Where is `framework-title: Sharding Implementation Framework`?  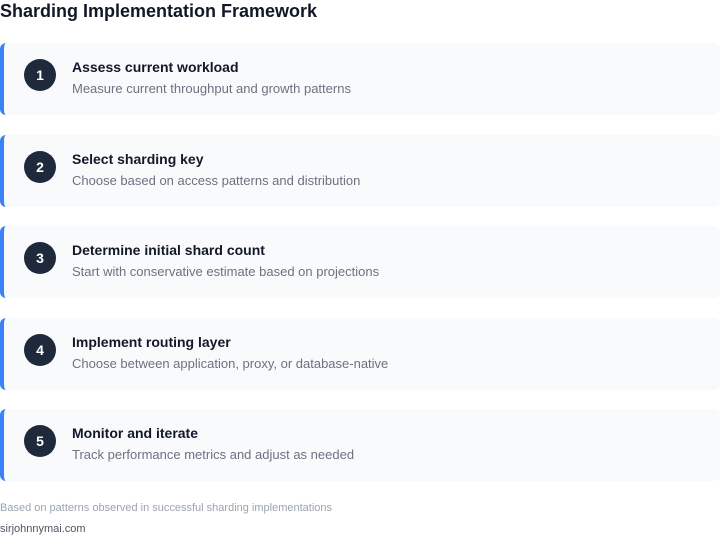
framework-title: Sharding Implementation Framework is located at coordinates (159, 11).